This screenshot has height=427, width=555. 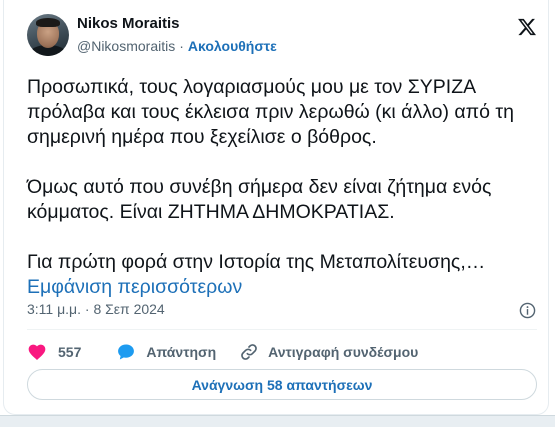 I want to click on copy-link-button: Αντιγραφή συνδέσμου, so click(x=328, y=352).